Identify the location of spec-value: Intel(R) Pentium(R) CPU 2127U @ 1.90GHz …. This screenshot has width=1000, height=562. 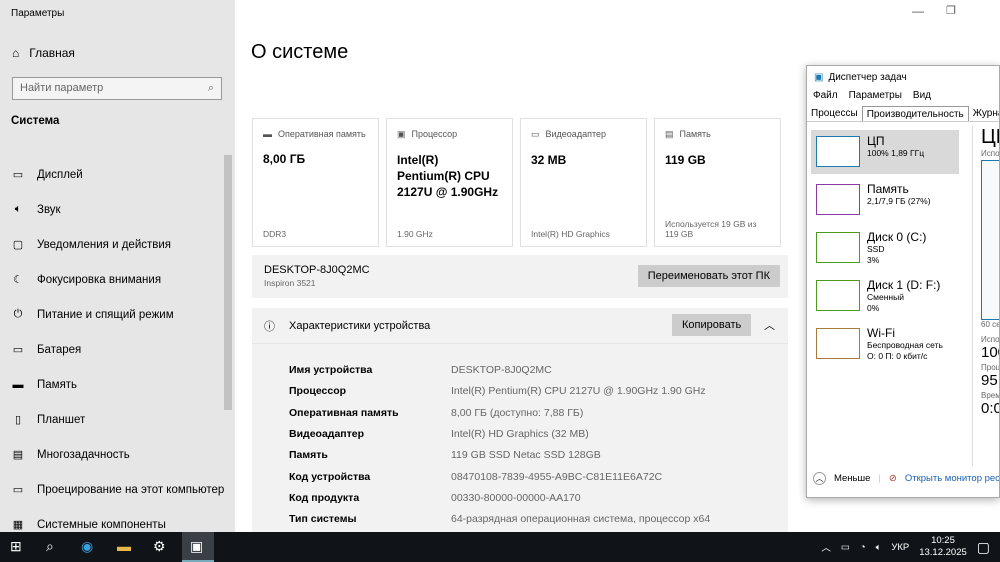
(578, 391).